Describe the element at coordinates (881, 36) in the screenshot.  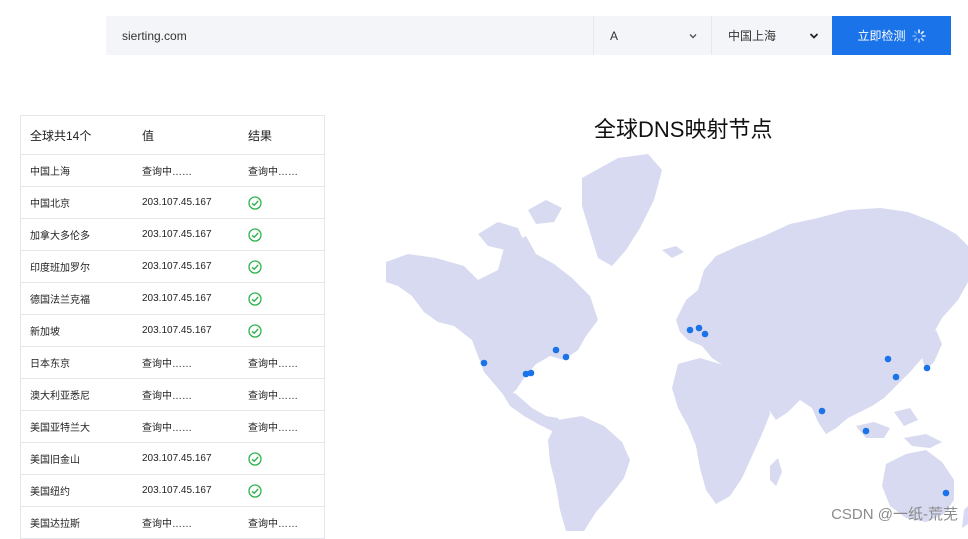
I see `check-now-label: 立即检测` at that location.